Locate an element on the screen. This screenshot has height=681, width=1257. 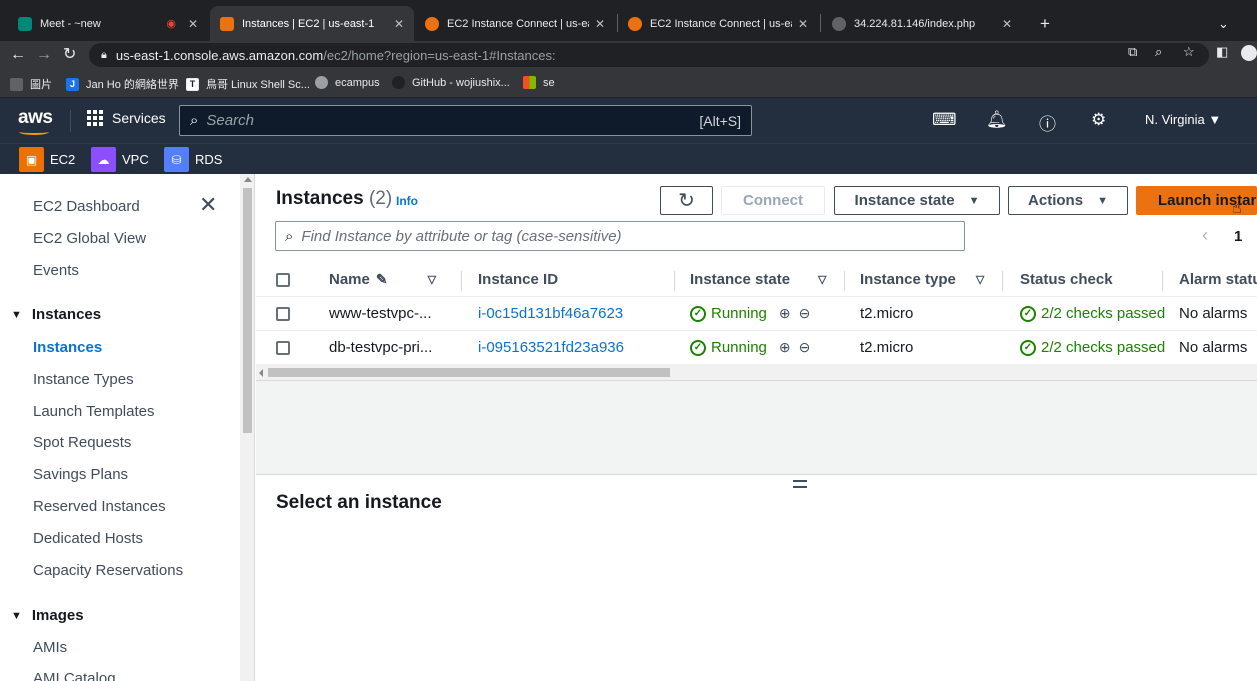
bookmark-item: se is located at coordinates (539, 82).